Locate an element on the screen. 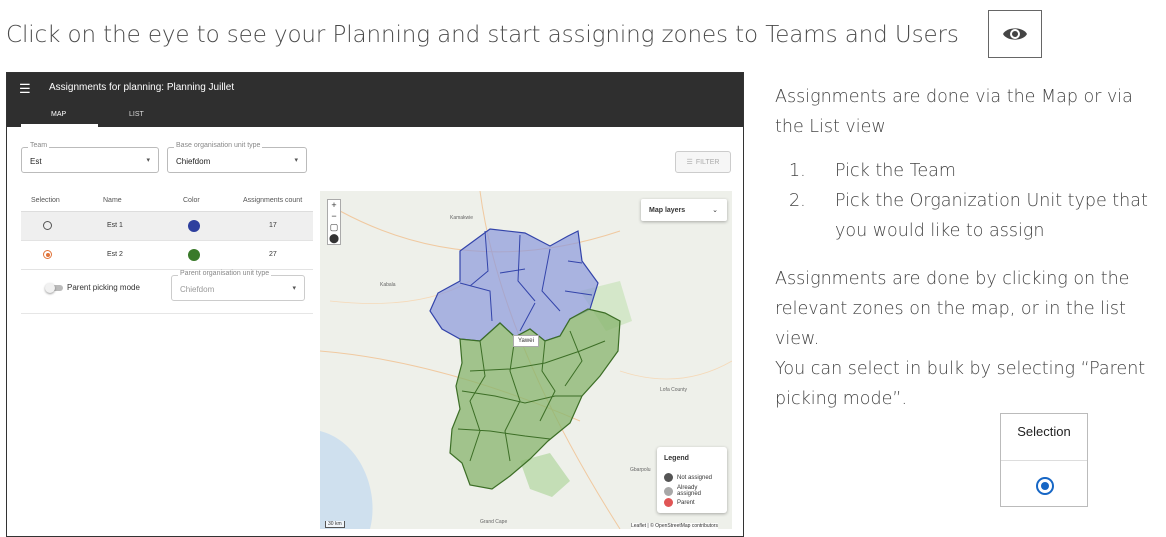  filter-icon: ☰ is located at coordinates (689, 162).